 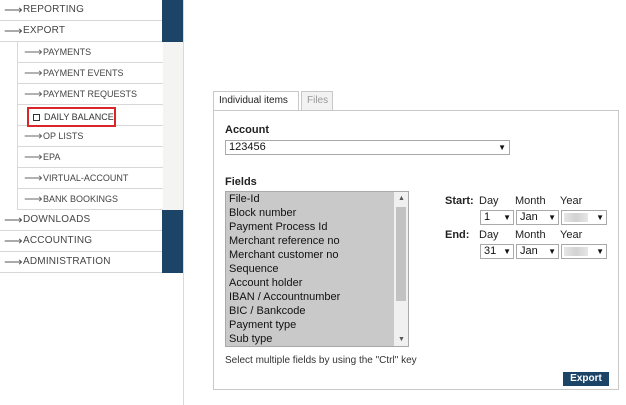 What do you see at coordinates (36, 117) in the screenshot?
I see `square-bullet-icon` at bounding box center [36, 117].